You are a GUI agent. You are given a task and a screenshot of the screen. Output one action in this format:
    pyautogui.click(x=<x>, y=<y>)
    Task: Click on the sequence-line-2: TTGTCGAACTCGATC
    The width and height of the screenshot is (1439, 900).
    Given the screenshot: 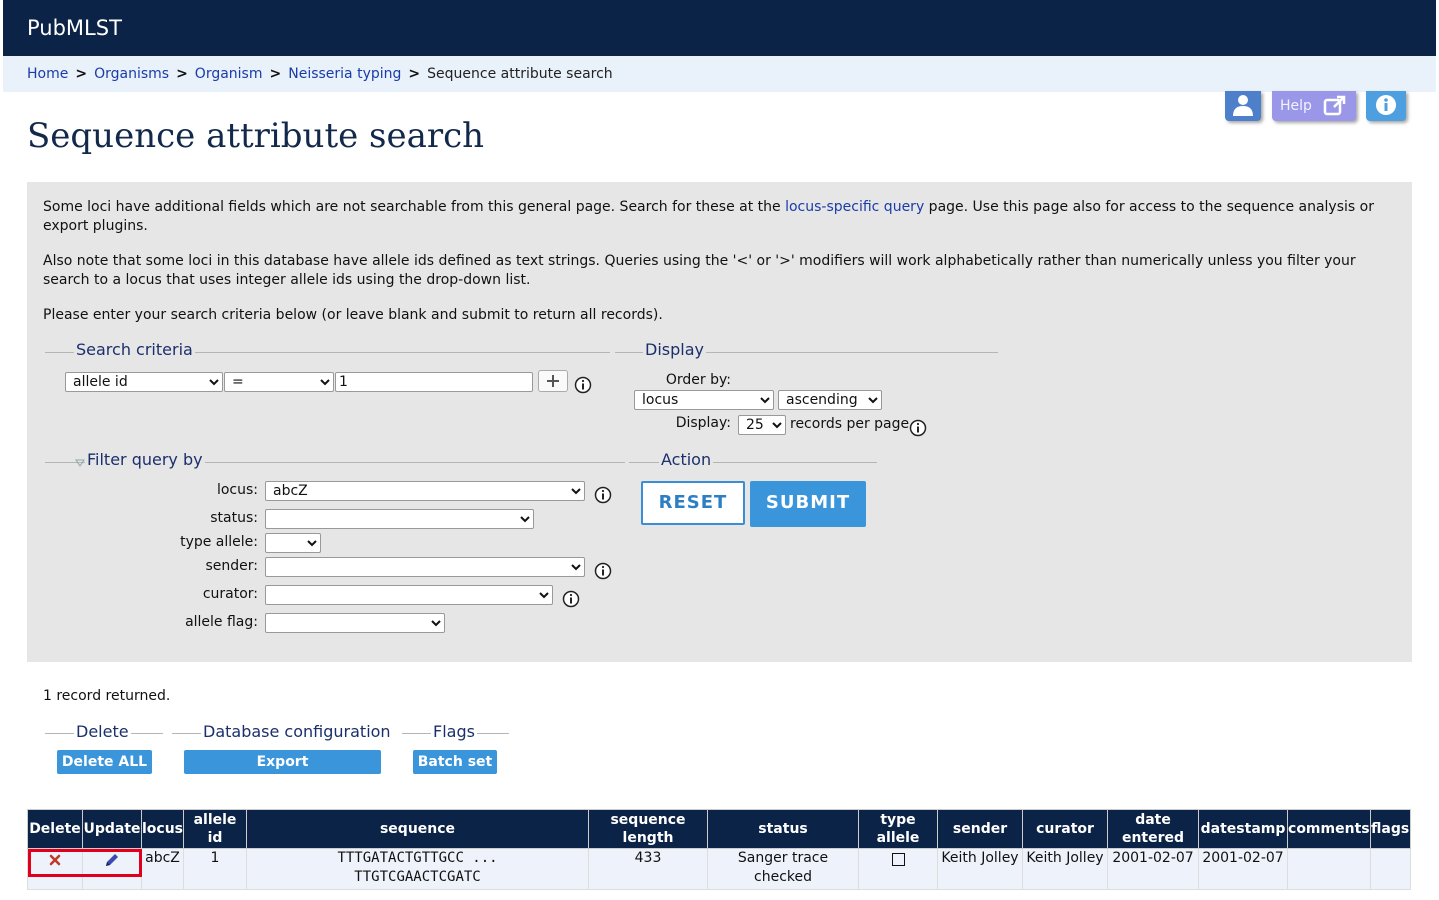 What is the action you would take?
    pyautogui.click(x=417, y=877)
    